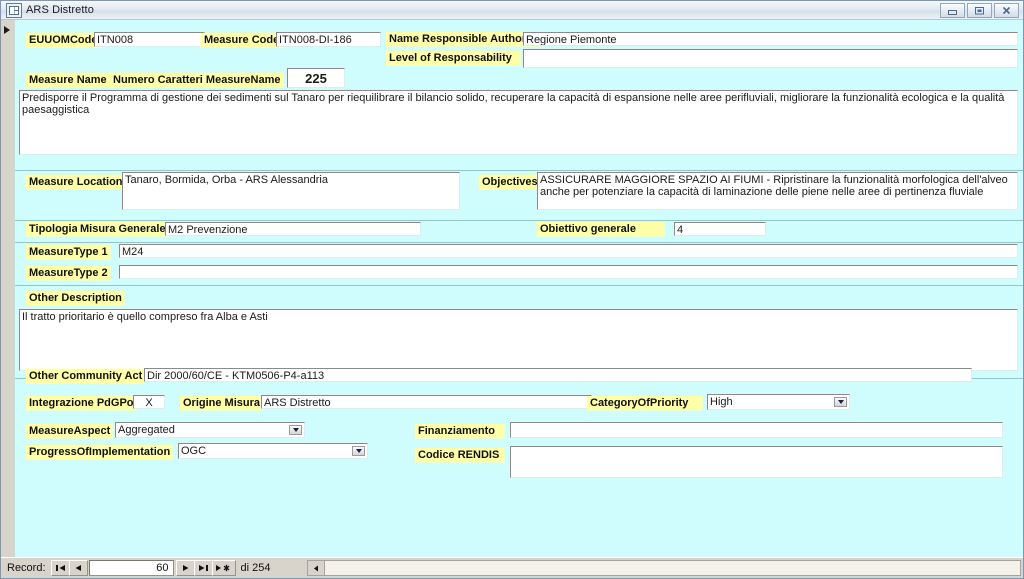 This screenshot has height=579, width=1024. Describe the element at coordinates (721, 402) in the screenshot. I see `category-of-priority-value: High` at that location.